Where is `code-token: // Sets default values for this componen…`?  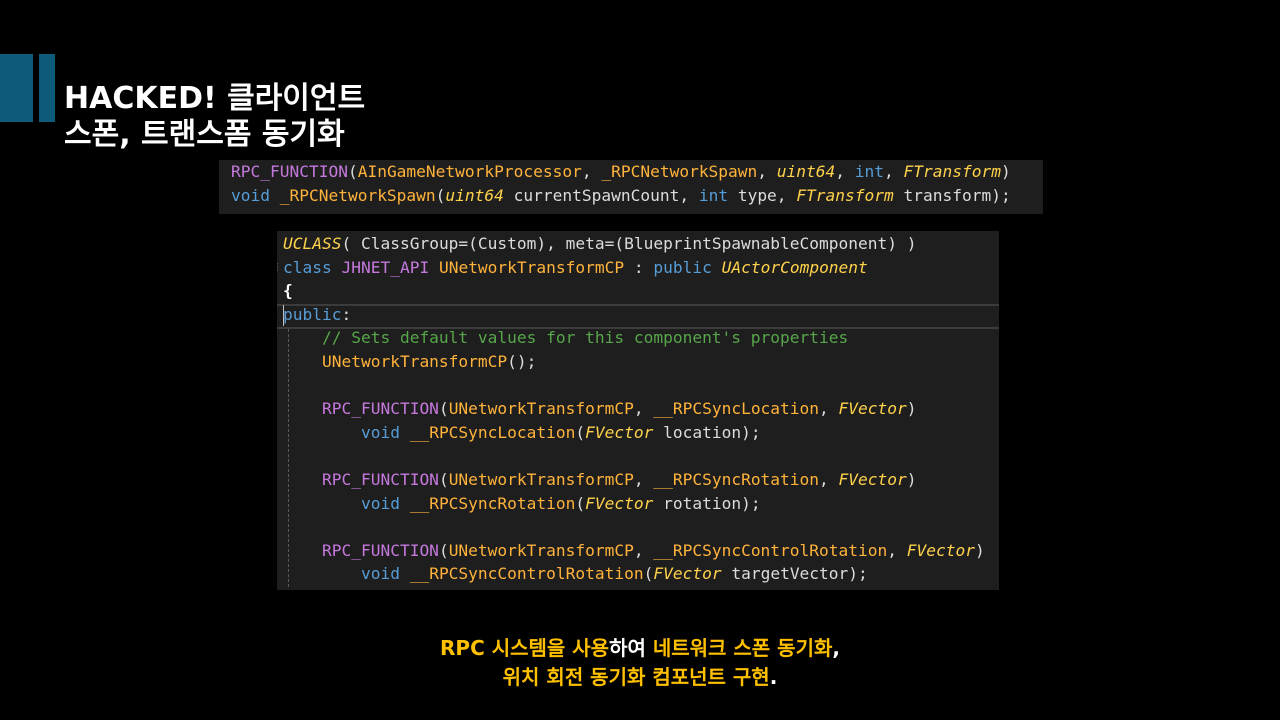
code-token: // Sets default values for this componen… is located at coordinates (585, 338).